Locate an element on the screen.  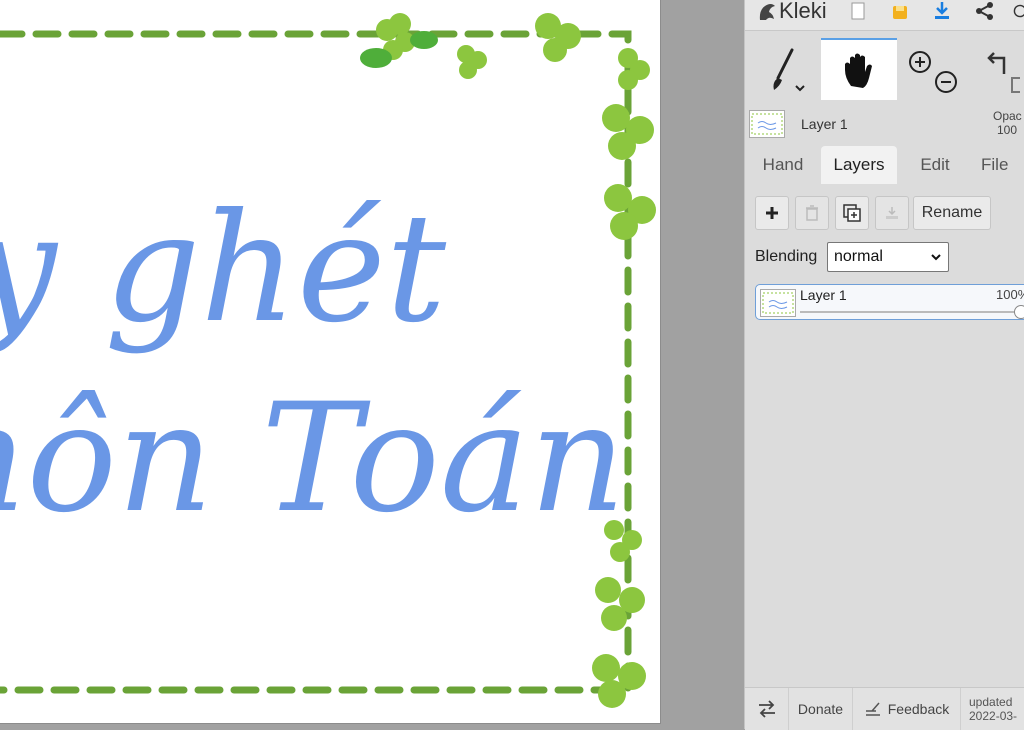
canvas-text-line2: nôn Toán is located at coordinates (313, 459).